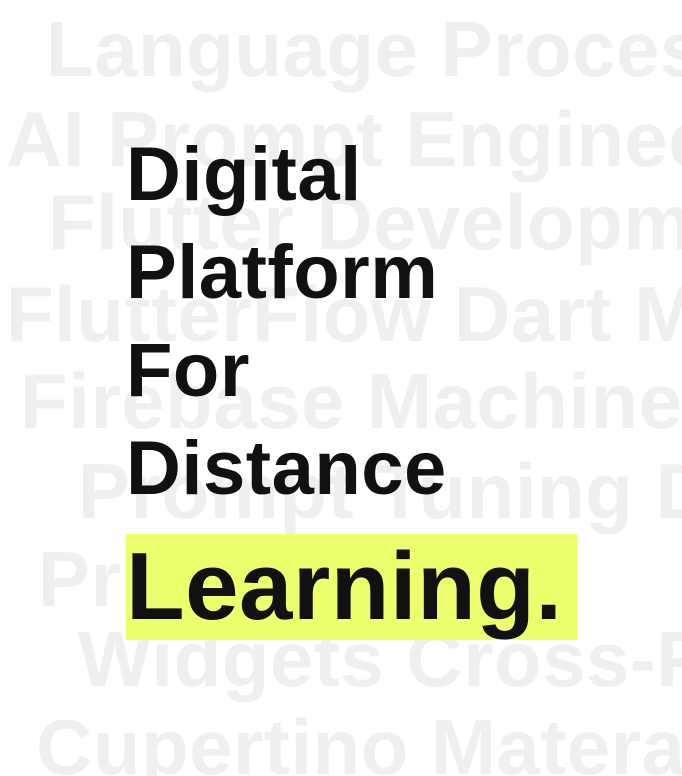 This screenshot has width=682, height=776. Describe the element at coordinates (364, 49) in the screenshot. I see `background-word-line: Language Process` at that location.